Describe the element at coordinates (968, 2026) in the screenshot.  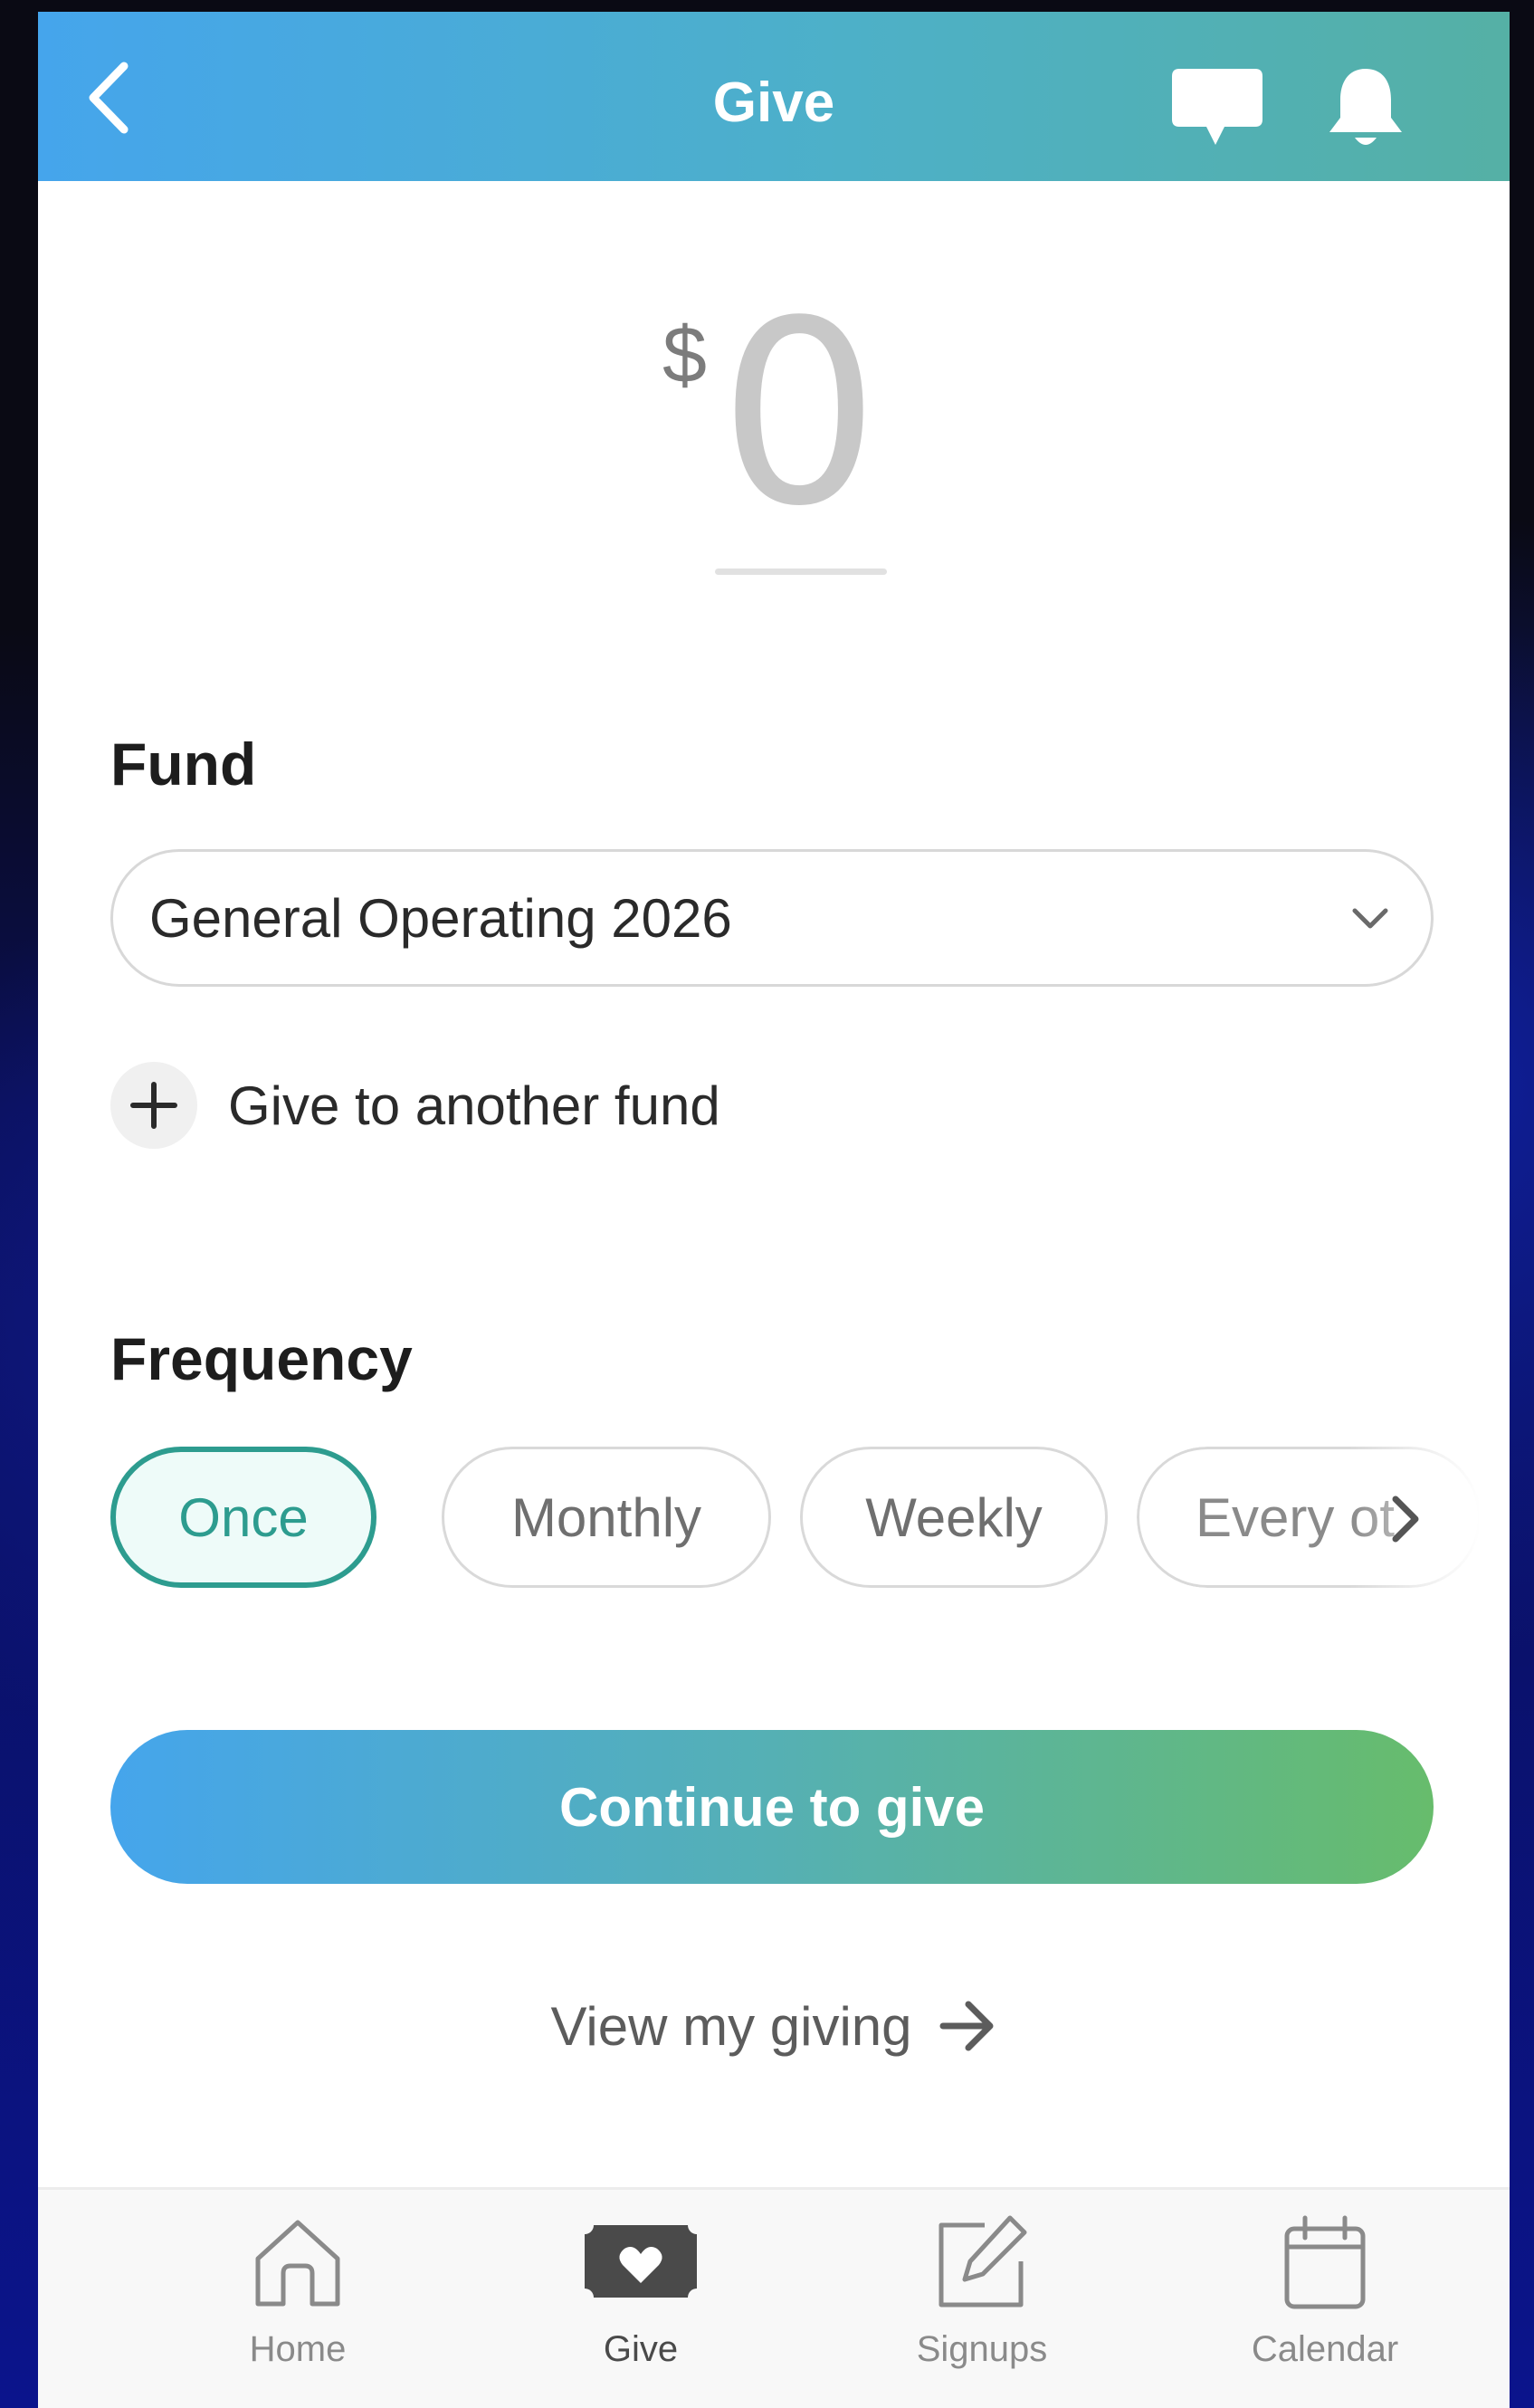
I see `arrow-right-icon` at that location.